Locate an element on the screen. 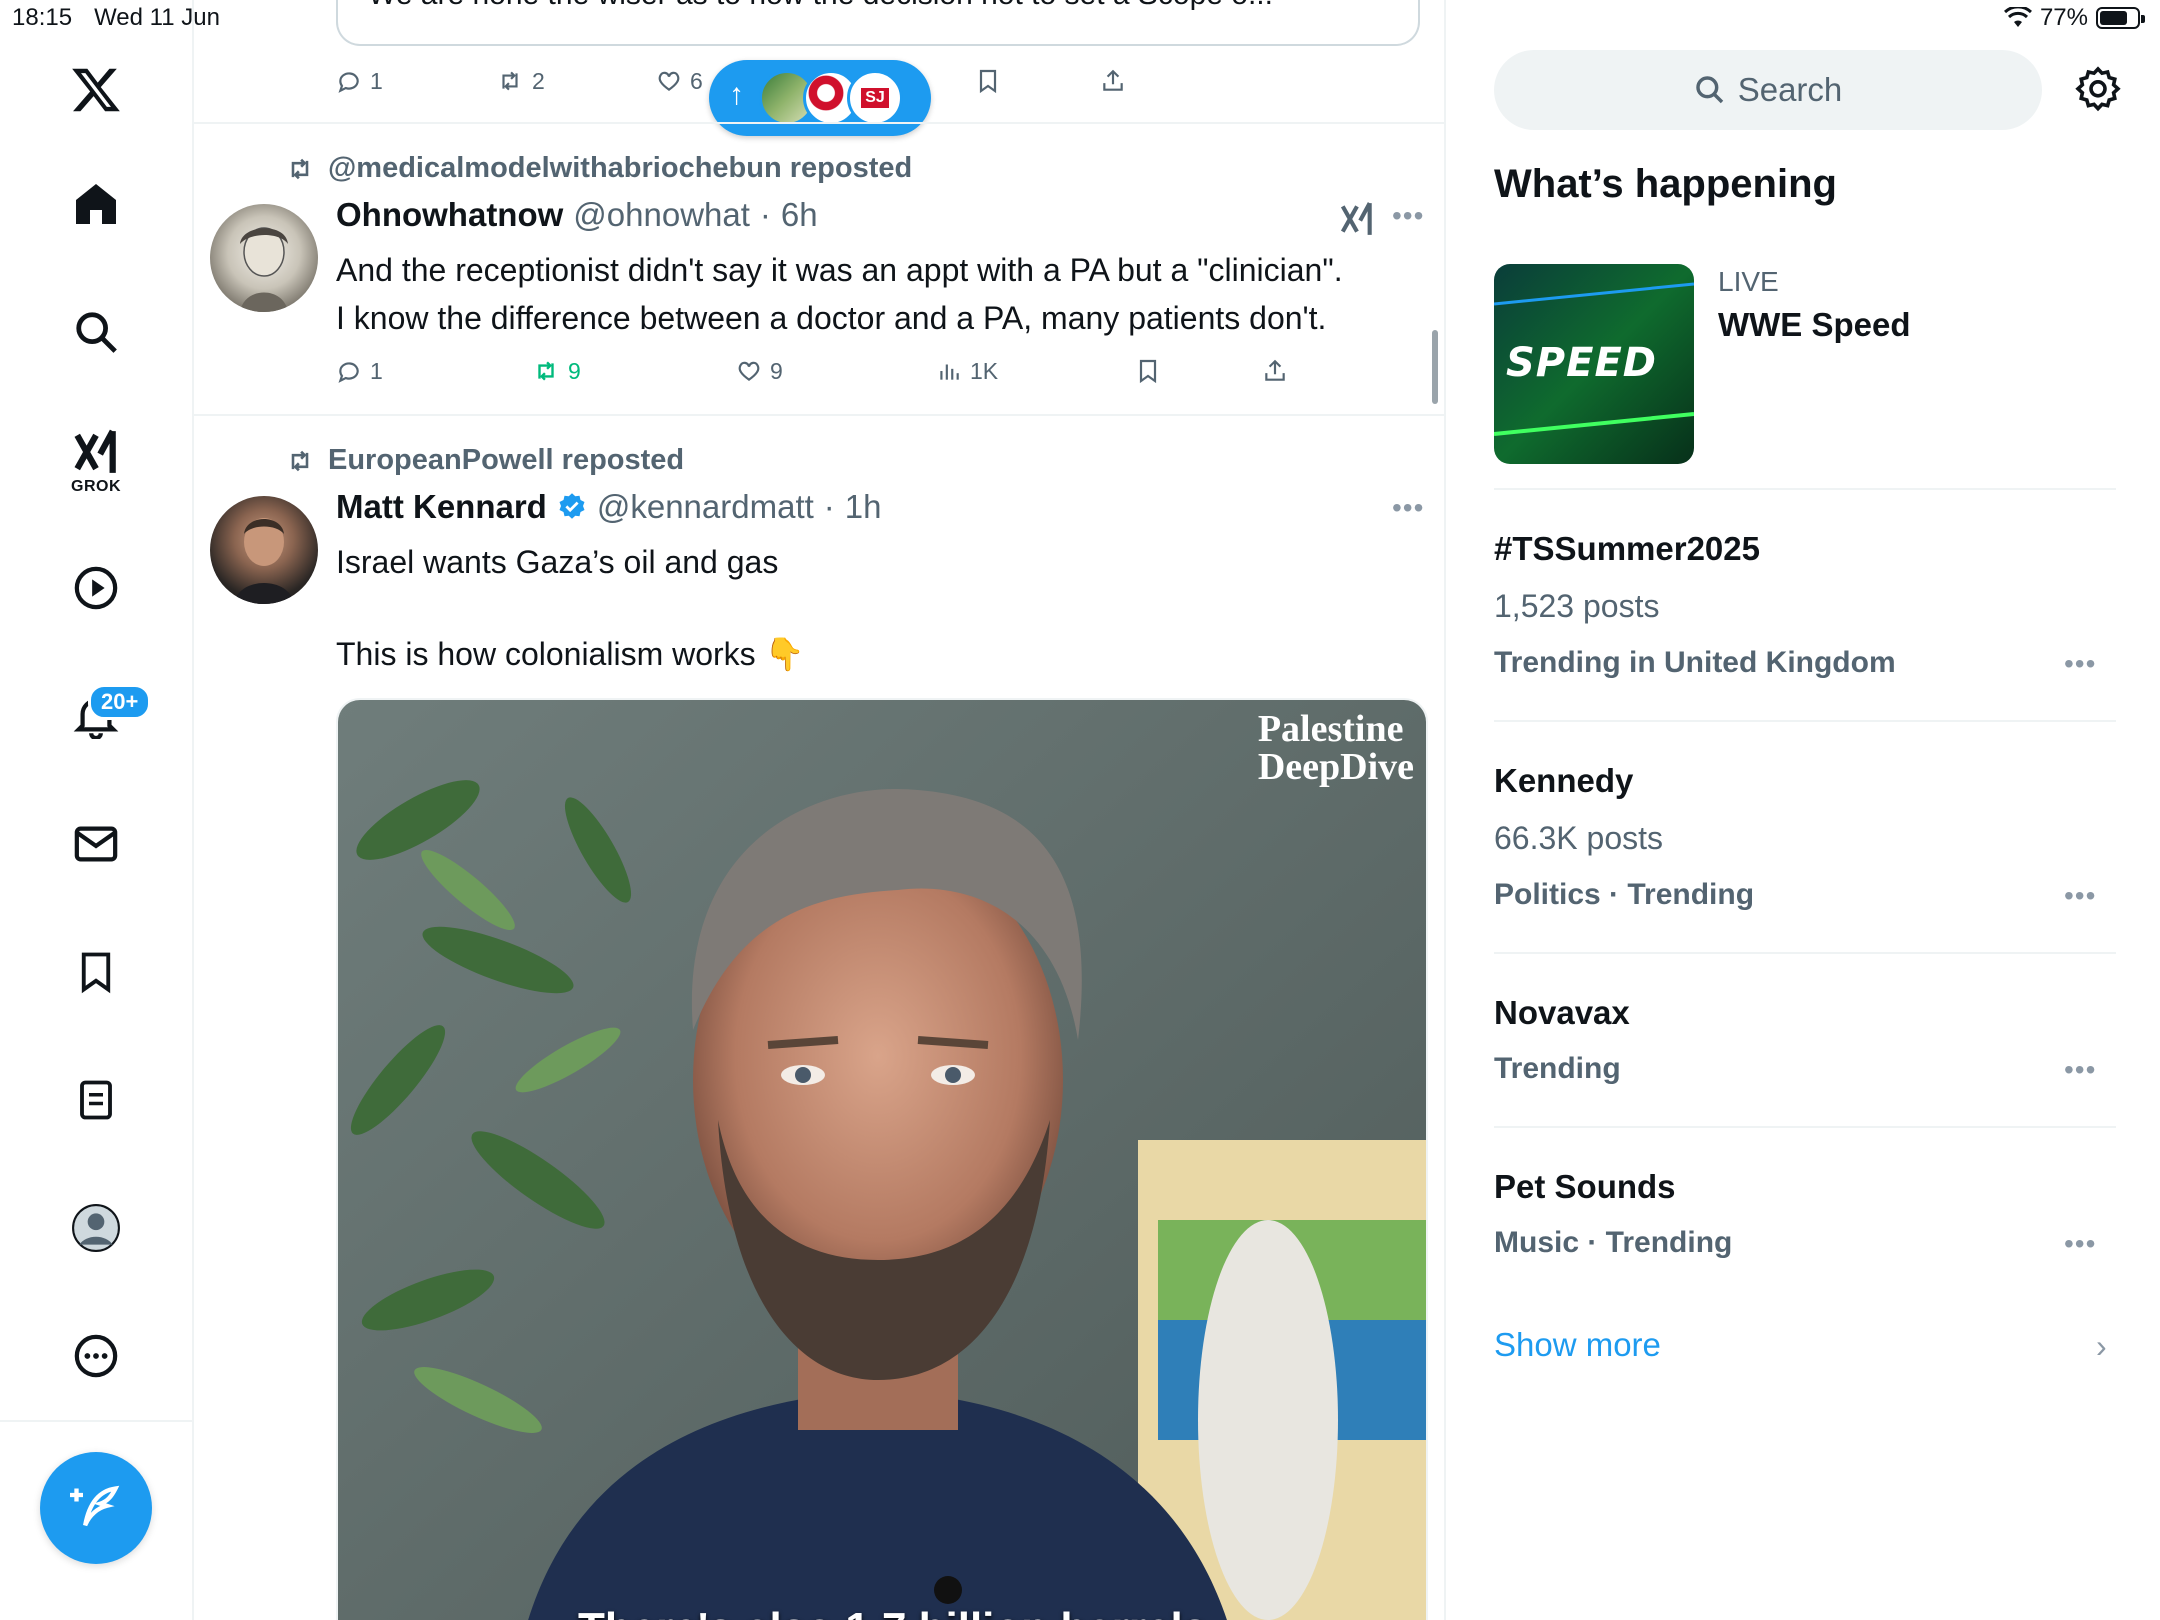  search-input: Search is located at coordinates (1768, 90).